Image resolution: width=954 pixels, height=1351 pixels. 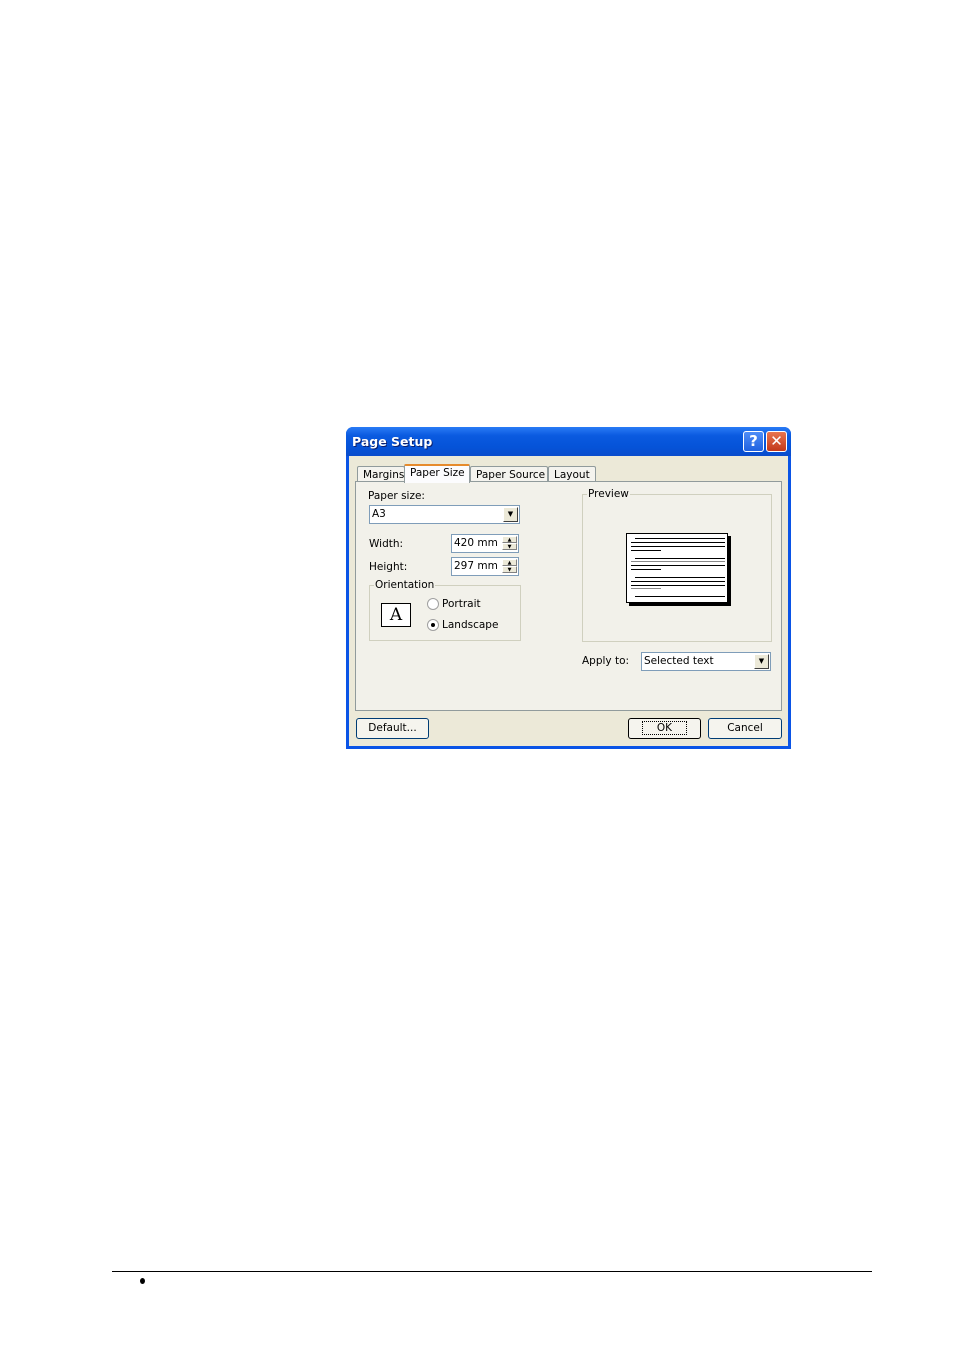 I want to click on cancel-button: Cancel, so click(x=745, y=728).